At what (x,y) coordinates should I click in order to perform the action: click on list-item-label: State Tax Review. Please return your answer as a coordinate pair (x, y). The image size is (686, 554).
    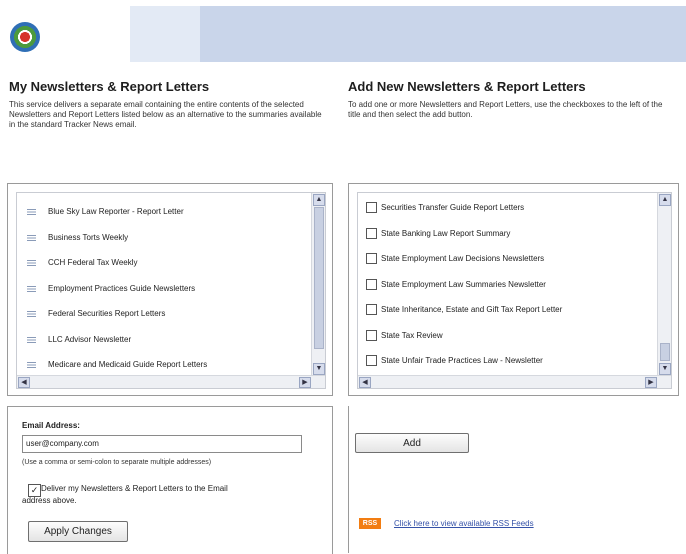
    Looking at the image, I should click on (412, 335).